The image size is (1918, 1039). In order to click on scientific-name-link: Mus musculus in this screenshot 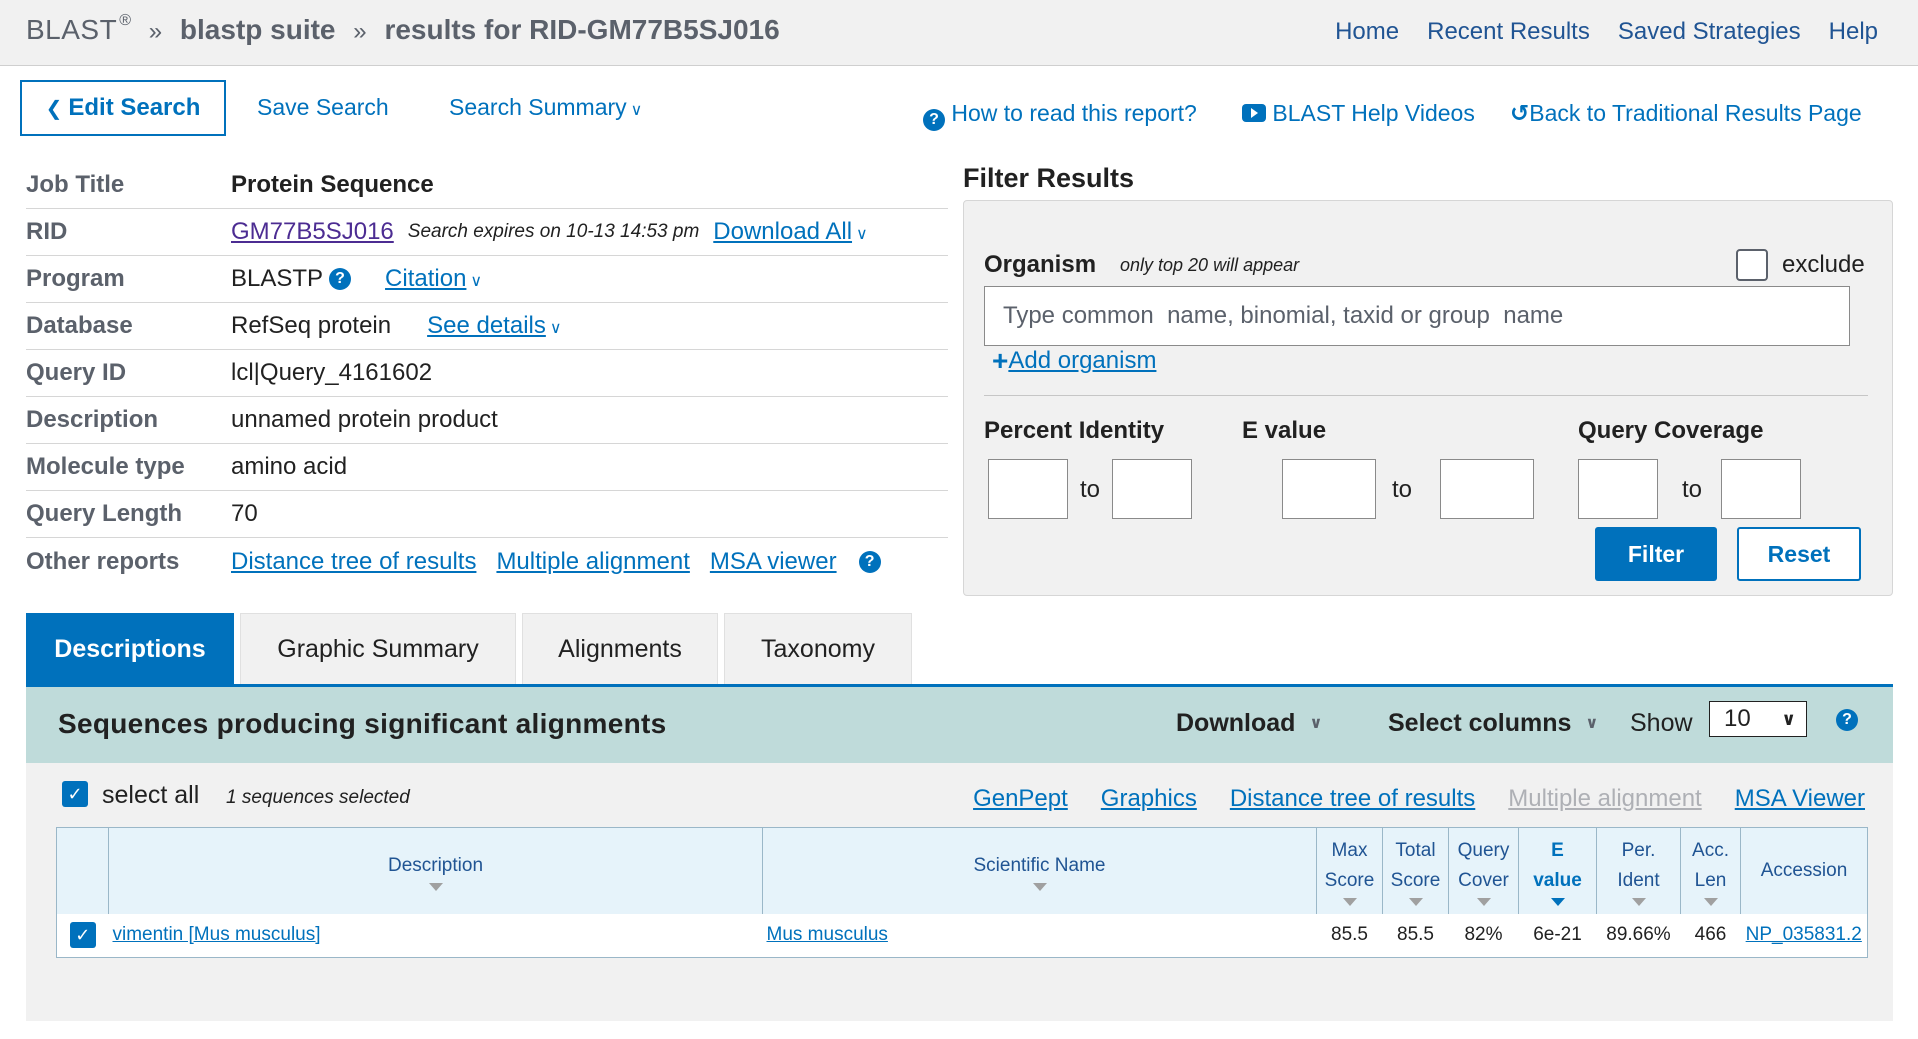, I will do `click(827, 934)`.